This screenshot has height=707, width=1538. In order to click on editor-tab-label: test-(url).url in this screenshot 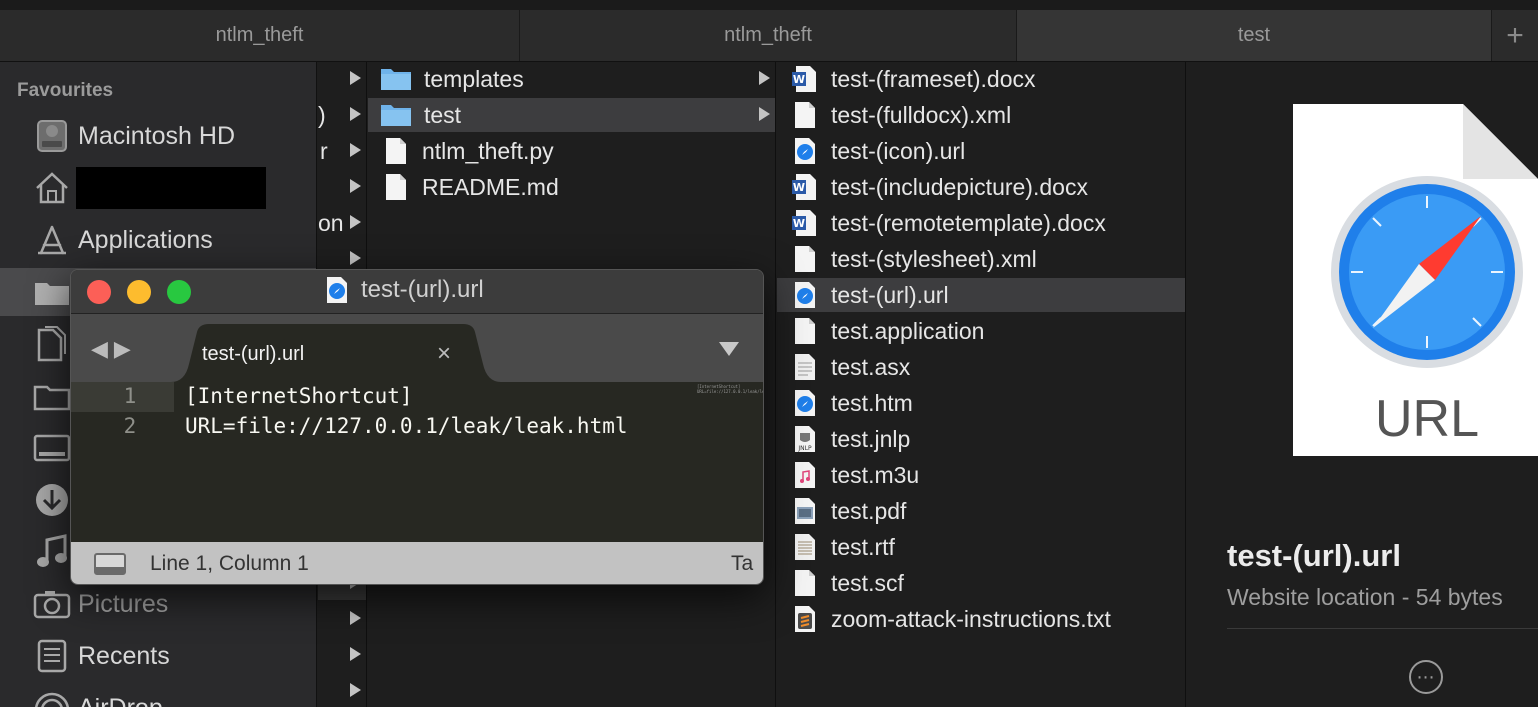, I will do `click(253, 354)`.